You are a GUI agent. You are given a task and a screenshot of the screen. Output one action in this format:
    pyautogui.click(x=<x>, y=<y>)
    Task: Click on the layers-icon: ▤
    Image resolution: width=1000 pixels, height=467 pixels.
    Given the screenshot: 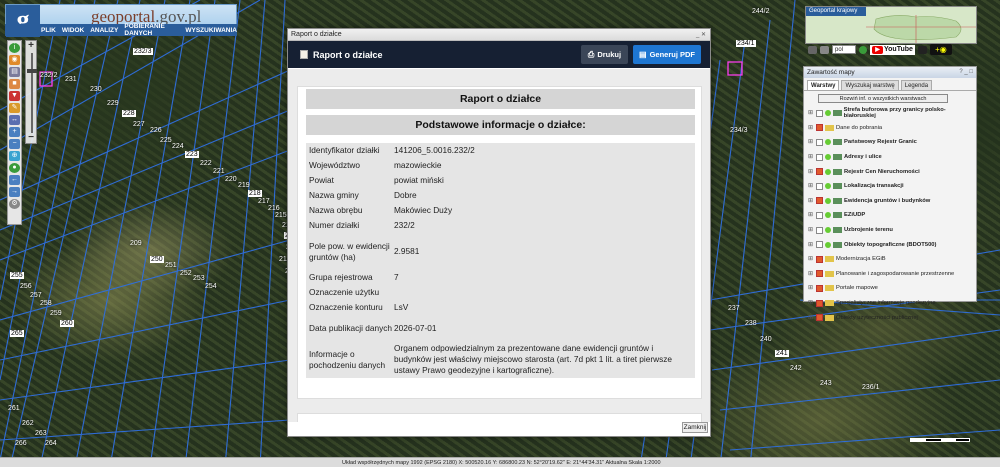 What is the action you would take?
    pyautogui.click(x=14, y=72)
    